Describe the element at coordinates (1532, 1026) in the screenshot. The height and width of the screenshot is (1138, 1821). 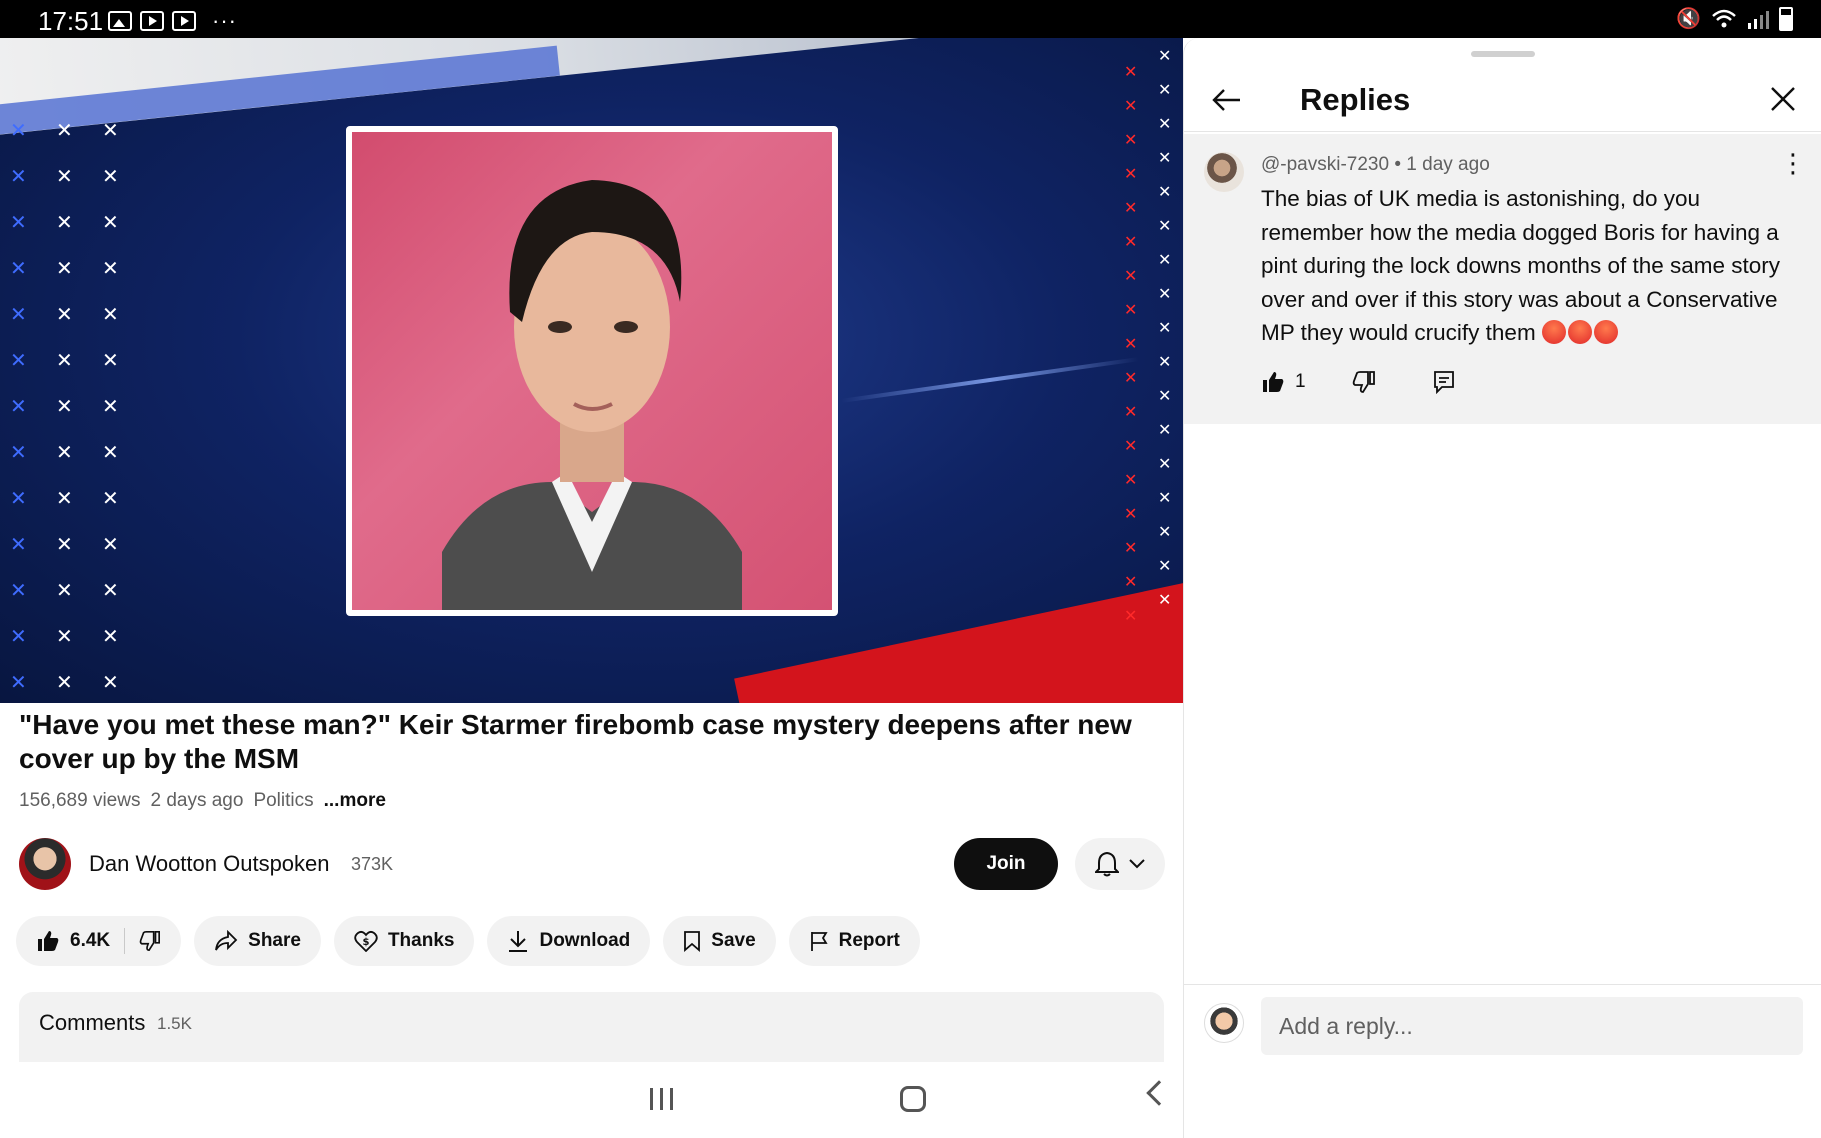
I see `reply-input` at that location.